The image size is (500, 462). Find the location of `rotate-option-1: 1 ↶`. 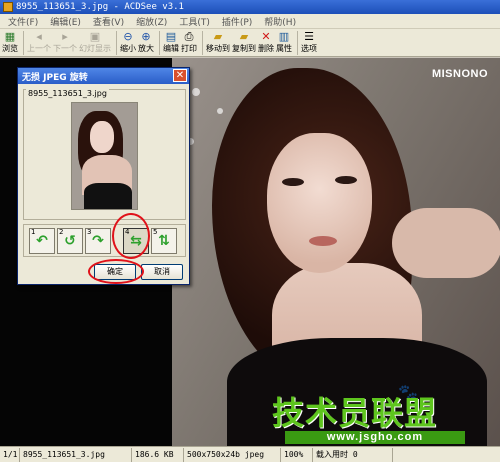

rotate-option-1: 1 ↶ is located at coordinates (42, 241).